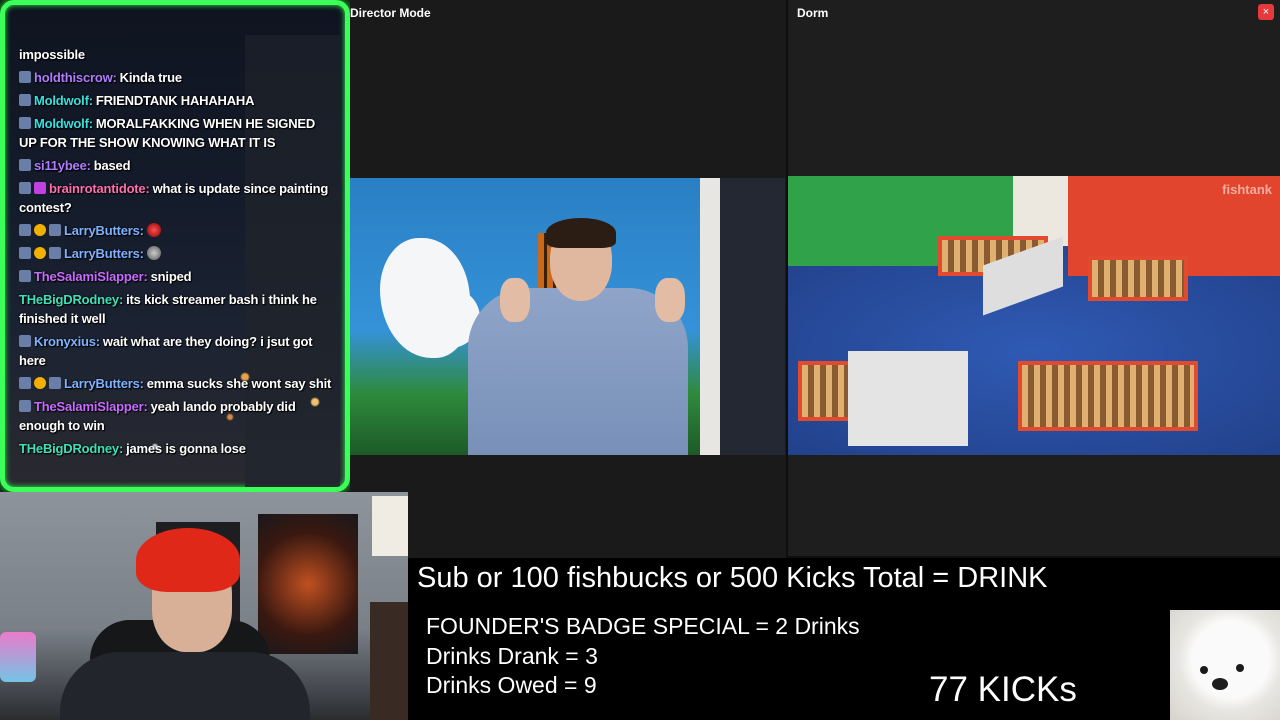 This screenshot has width=1280, height=720. I want to click on dog-nose, so click(1220, 684).